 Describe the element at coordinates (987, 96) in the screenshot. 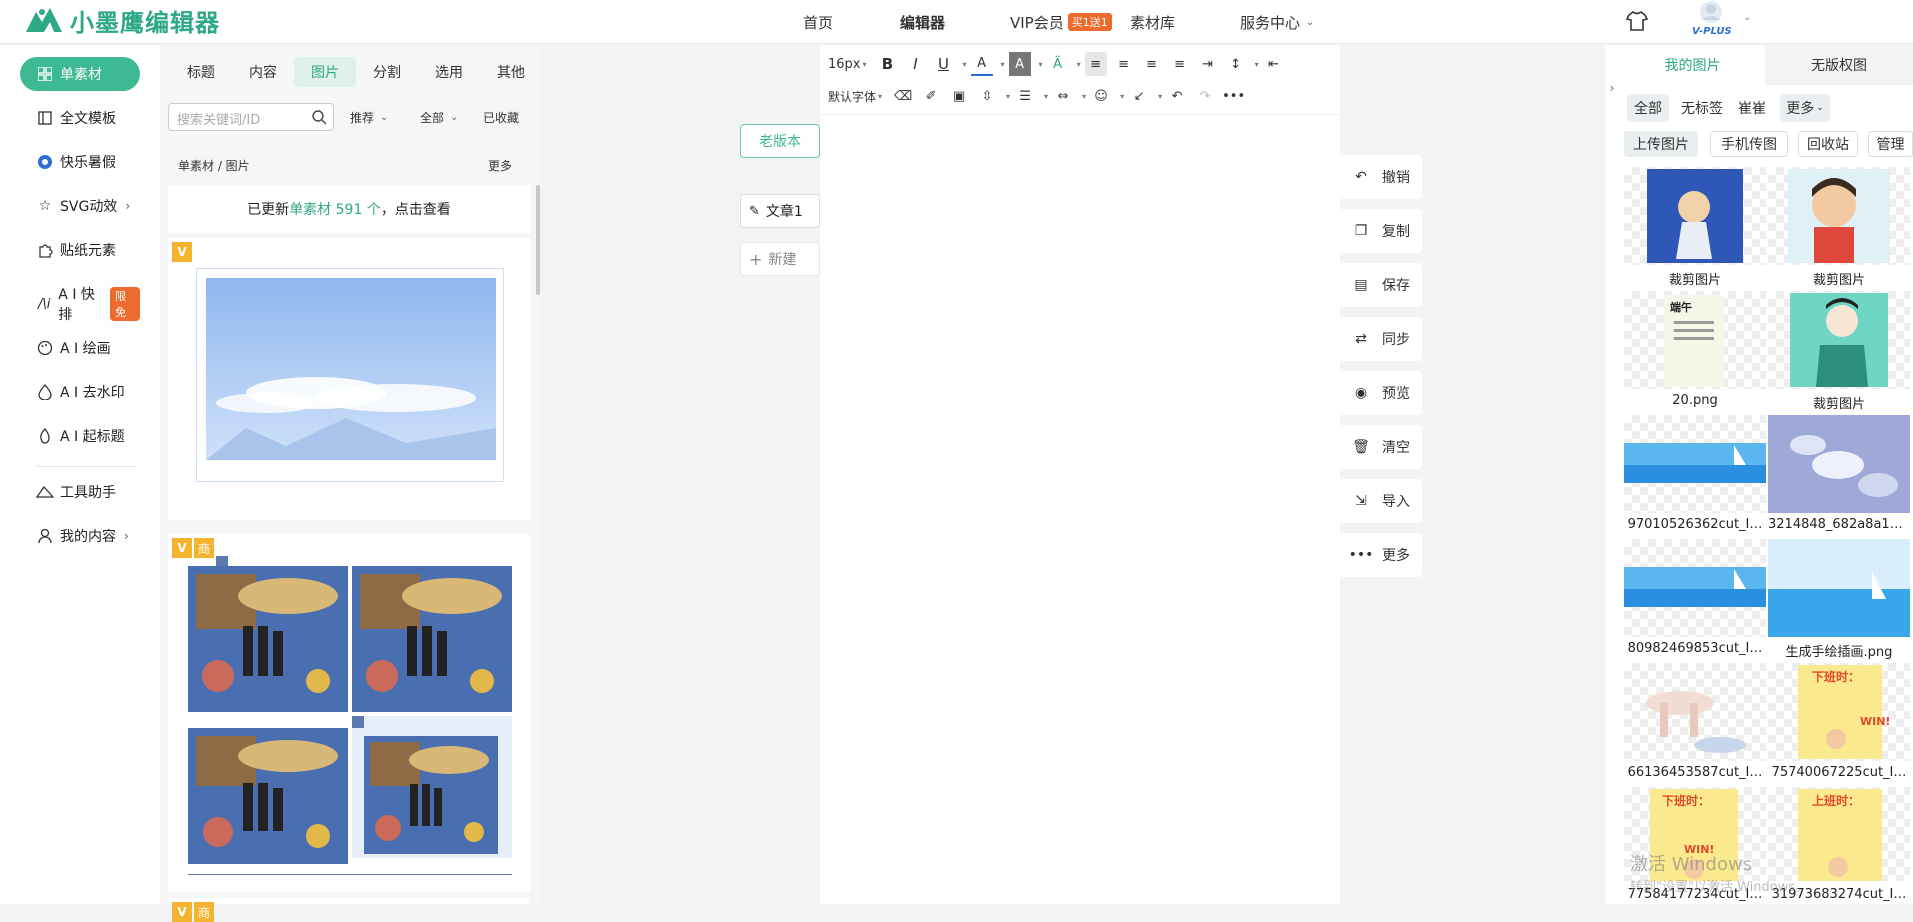

I see `spacing-icon: ⇳` at that location.